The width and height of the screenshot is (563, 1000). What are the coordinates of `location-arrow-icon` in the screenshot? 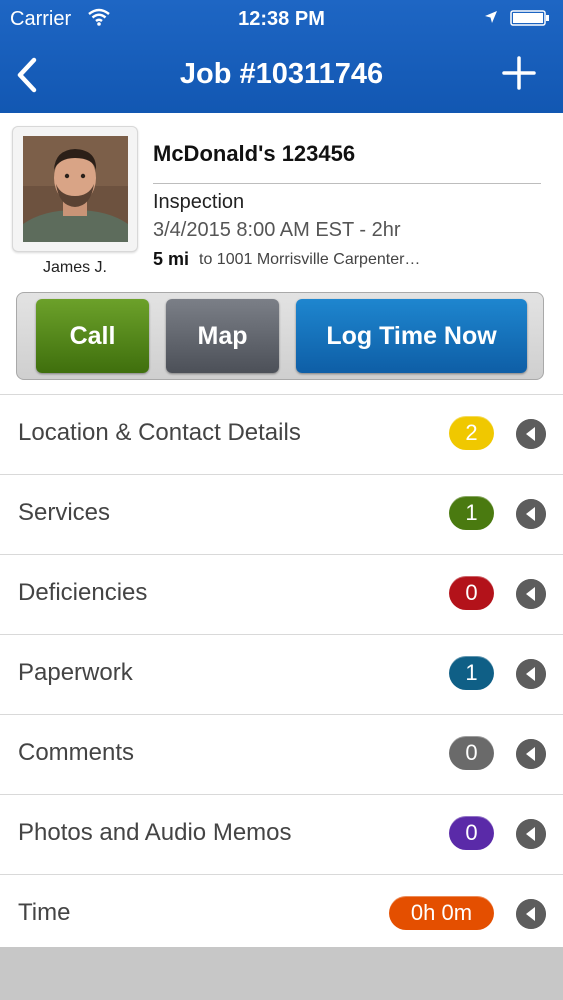 It's located at (491, 17).